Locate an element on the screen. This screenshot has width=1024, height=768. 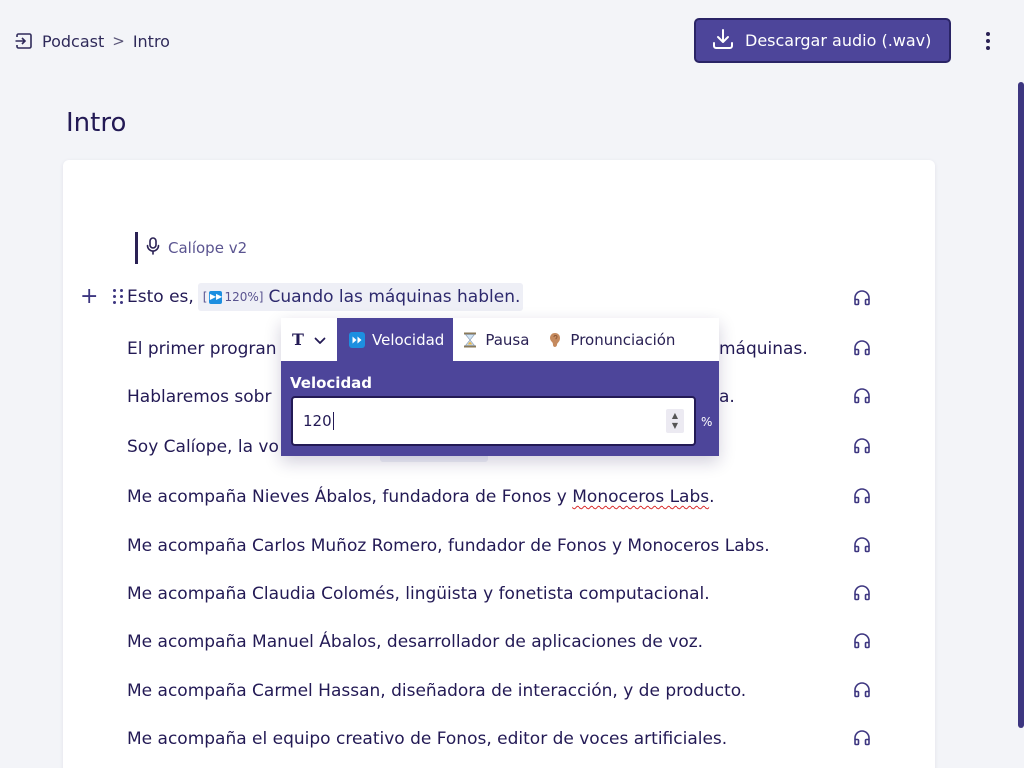
highlighted-text: Cuando las máquinas hablen. is located at coordinates (394, 297).